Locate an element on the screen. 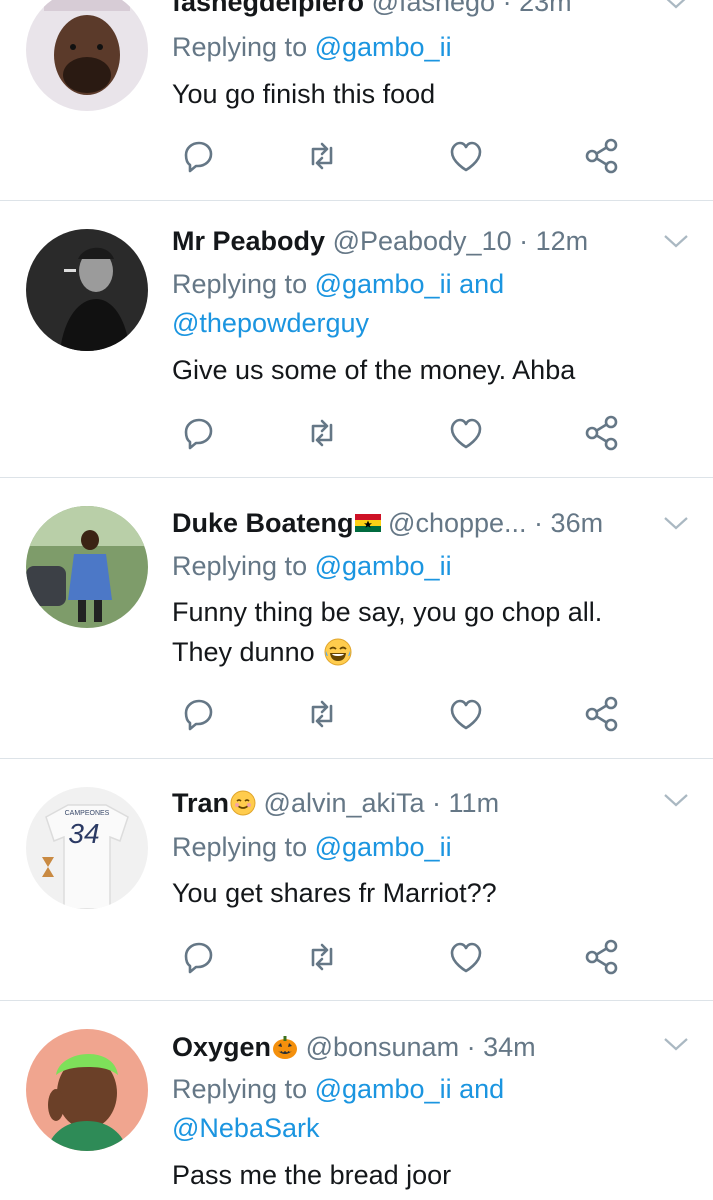 The width and height of the screenshot is (713, 1200). replying-to-continued: @thepowderguy is located at coordinates (270, 323).